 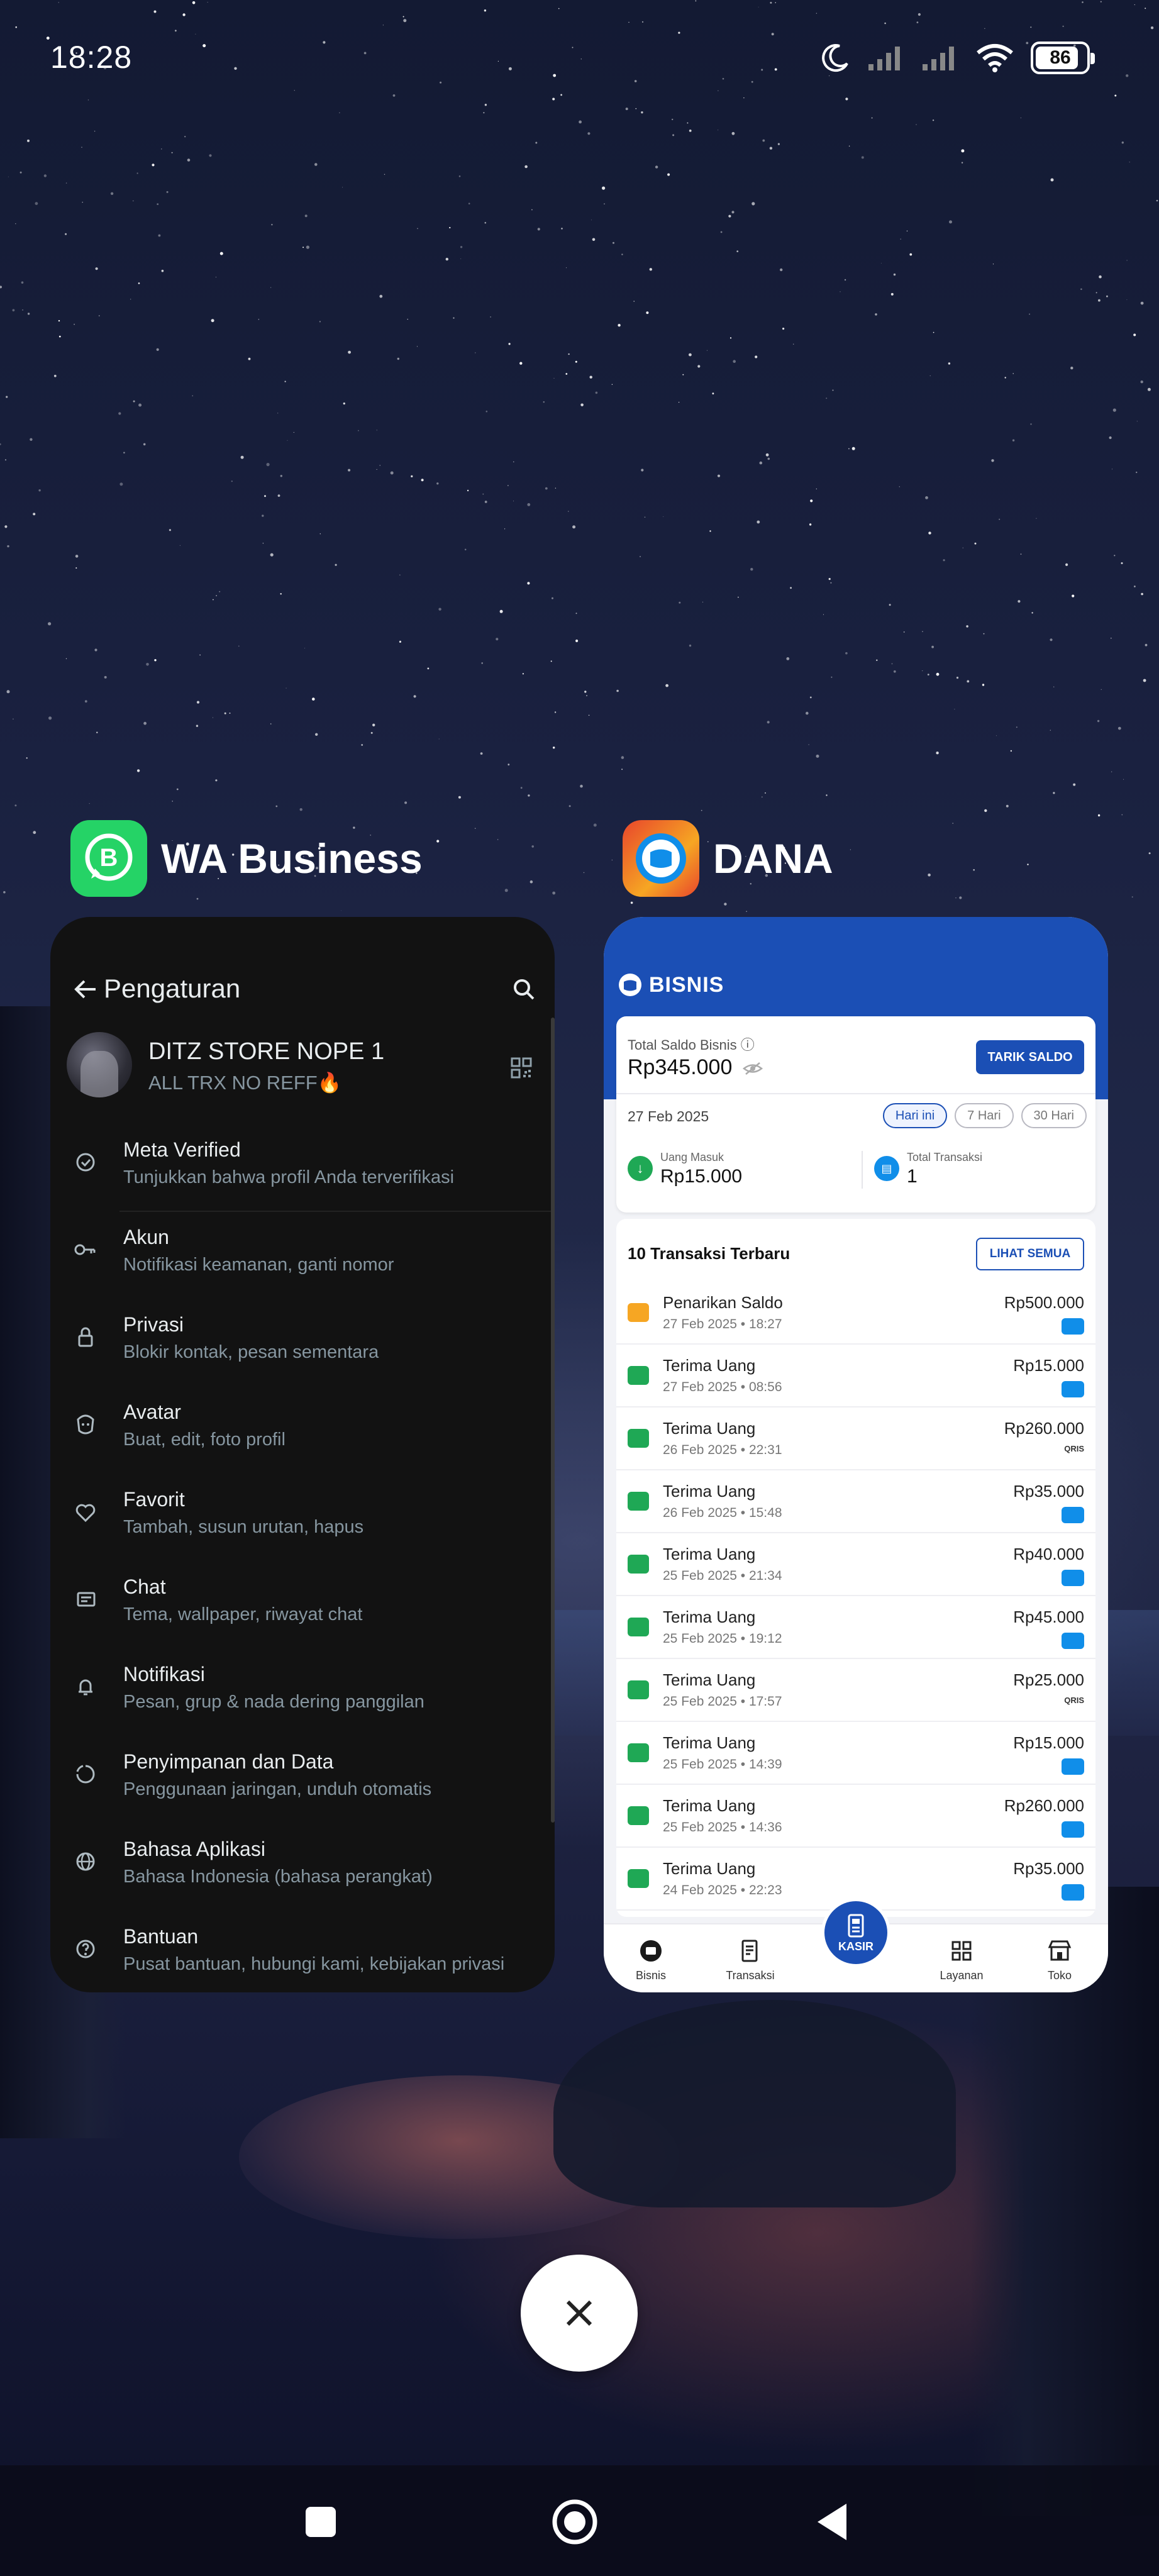 I want to click on settings-item-title: Bahasa Aplikasi, so click(x=194, y=1849).